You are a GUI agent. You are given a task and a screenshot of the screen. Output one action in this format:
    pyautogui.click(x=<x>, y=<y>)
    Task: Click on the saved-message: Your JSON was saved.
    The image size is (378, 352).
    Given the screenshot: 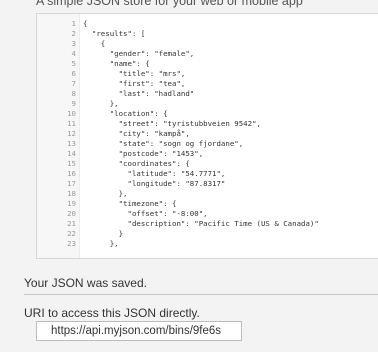 What is the action you would take?
    pyautogui.click(x=85, y=283)
    